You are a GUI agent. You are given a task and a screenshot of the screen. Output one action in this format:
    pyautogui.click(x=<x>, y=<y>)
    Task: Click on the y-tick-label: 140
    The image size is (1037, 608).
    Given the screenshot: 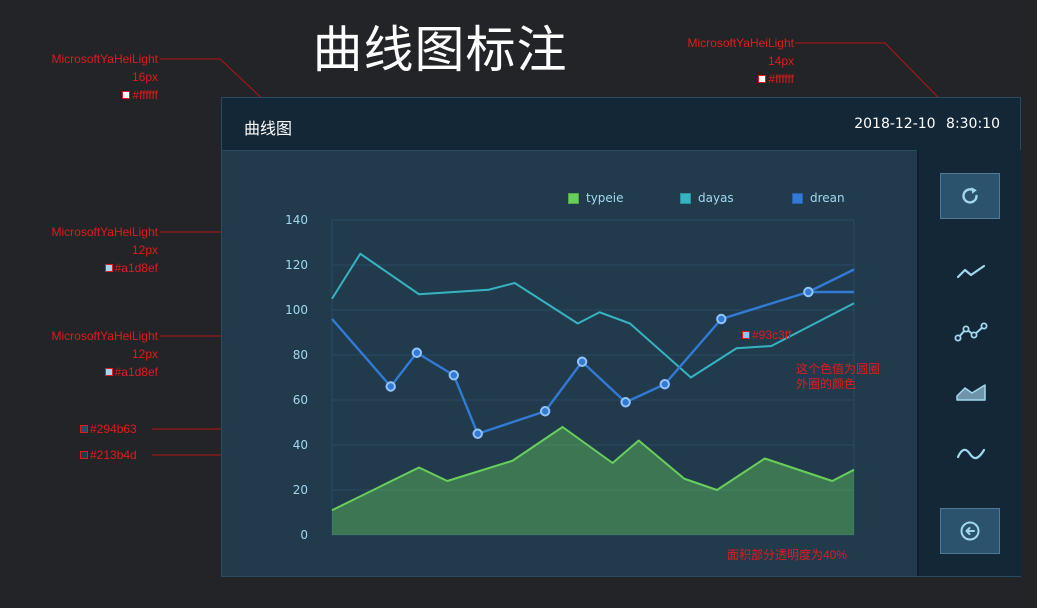 What is the action you would take?
    pyautogui.click(x=296, y=220)
    